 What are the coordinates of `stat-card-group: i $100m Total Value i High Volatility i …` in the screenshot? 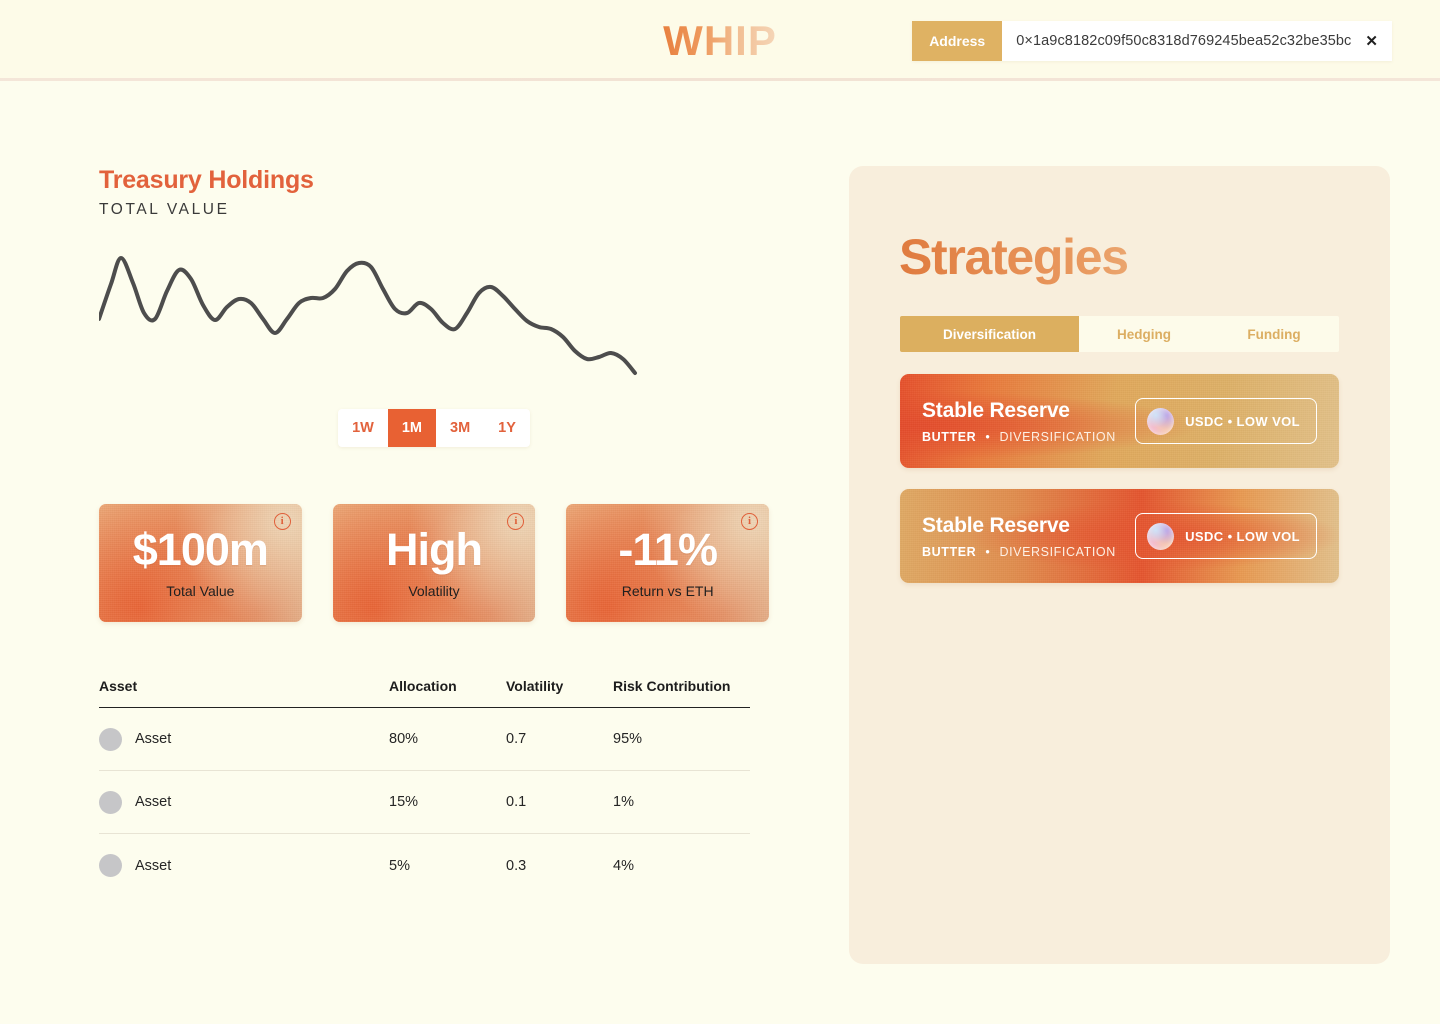 It's located at (434, 563).